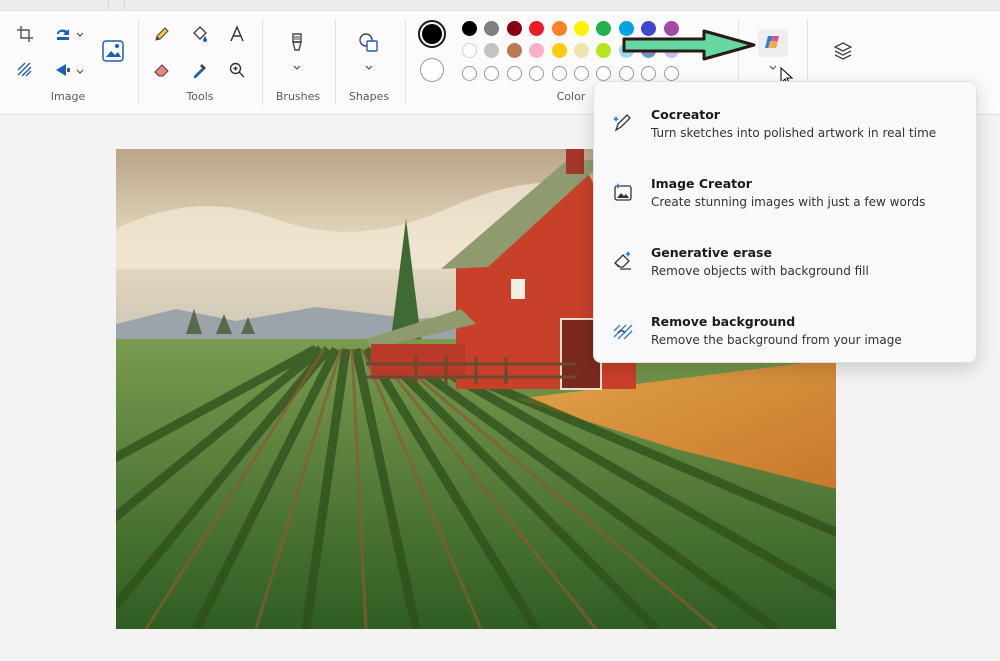 This screenshot has width=1000, height=661. What do you see at coordinates (685, 114) in the screenshot?
I see `menu-item-title: Cocreator` at bounding box center [685, 114].